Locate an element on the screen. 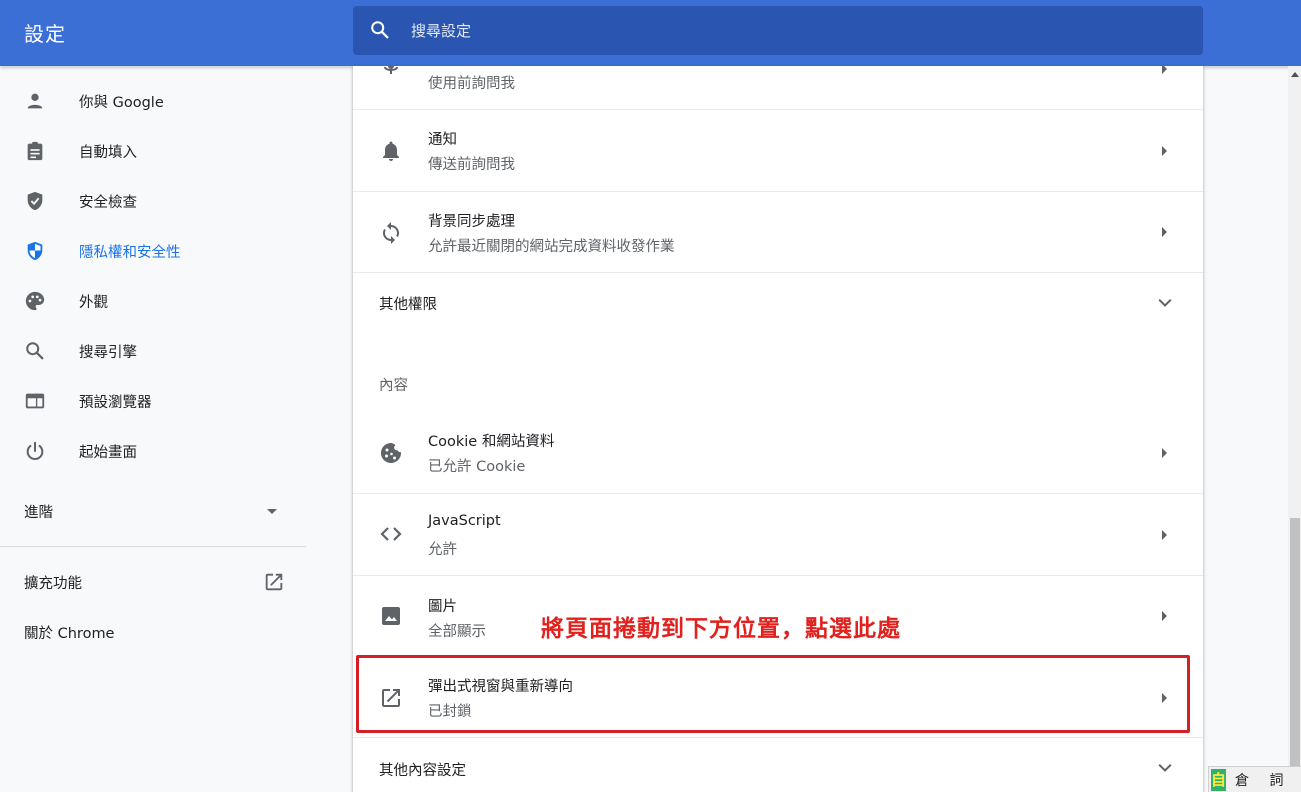  browser-icon is located at coordinates (35, 401).